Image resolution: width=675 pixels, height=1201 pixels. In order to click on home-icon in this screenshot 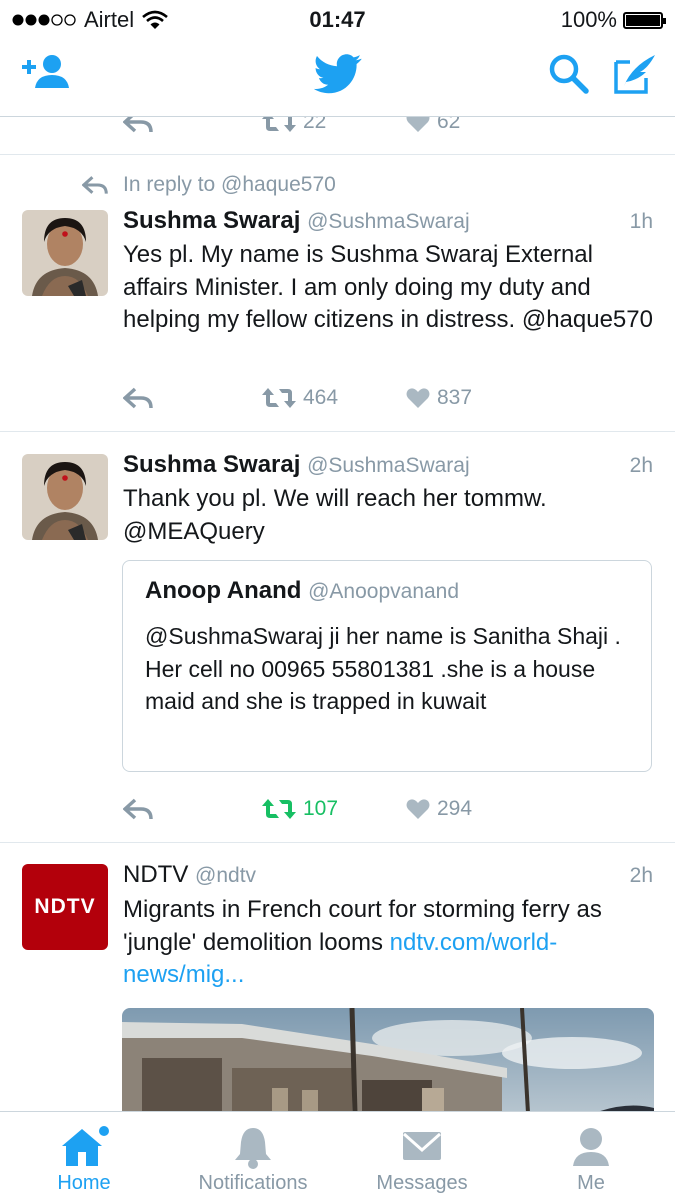, I will do `click(85, 1146)`.